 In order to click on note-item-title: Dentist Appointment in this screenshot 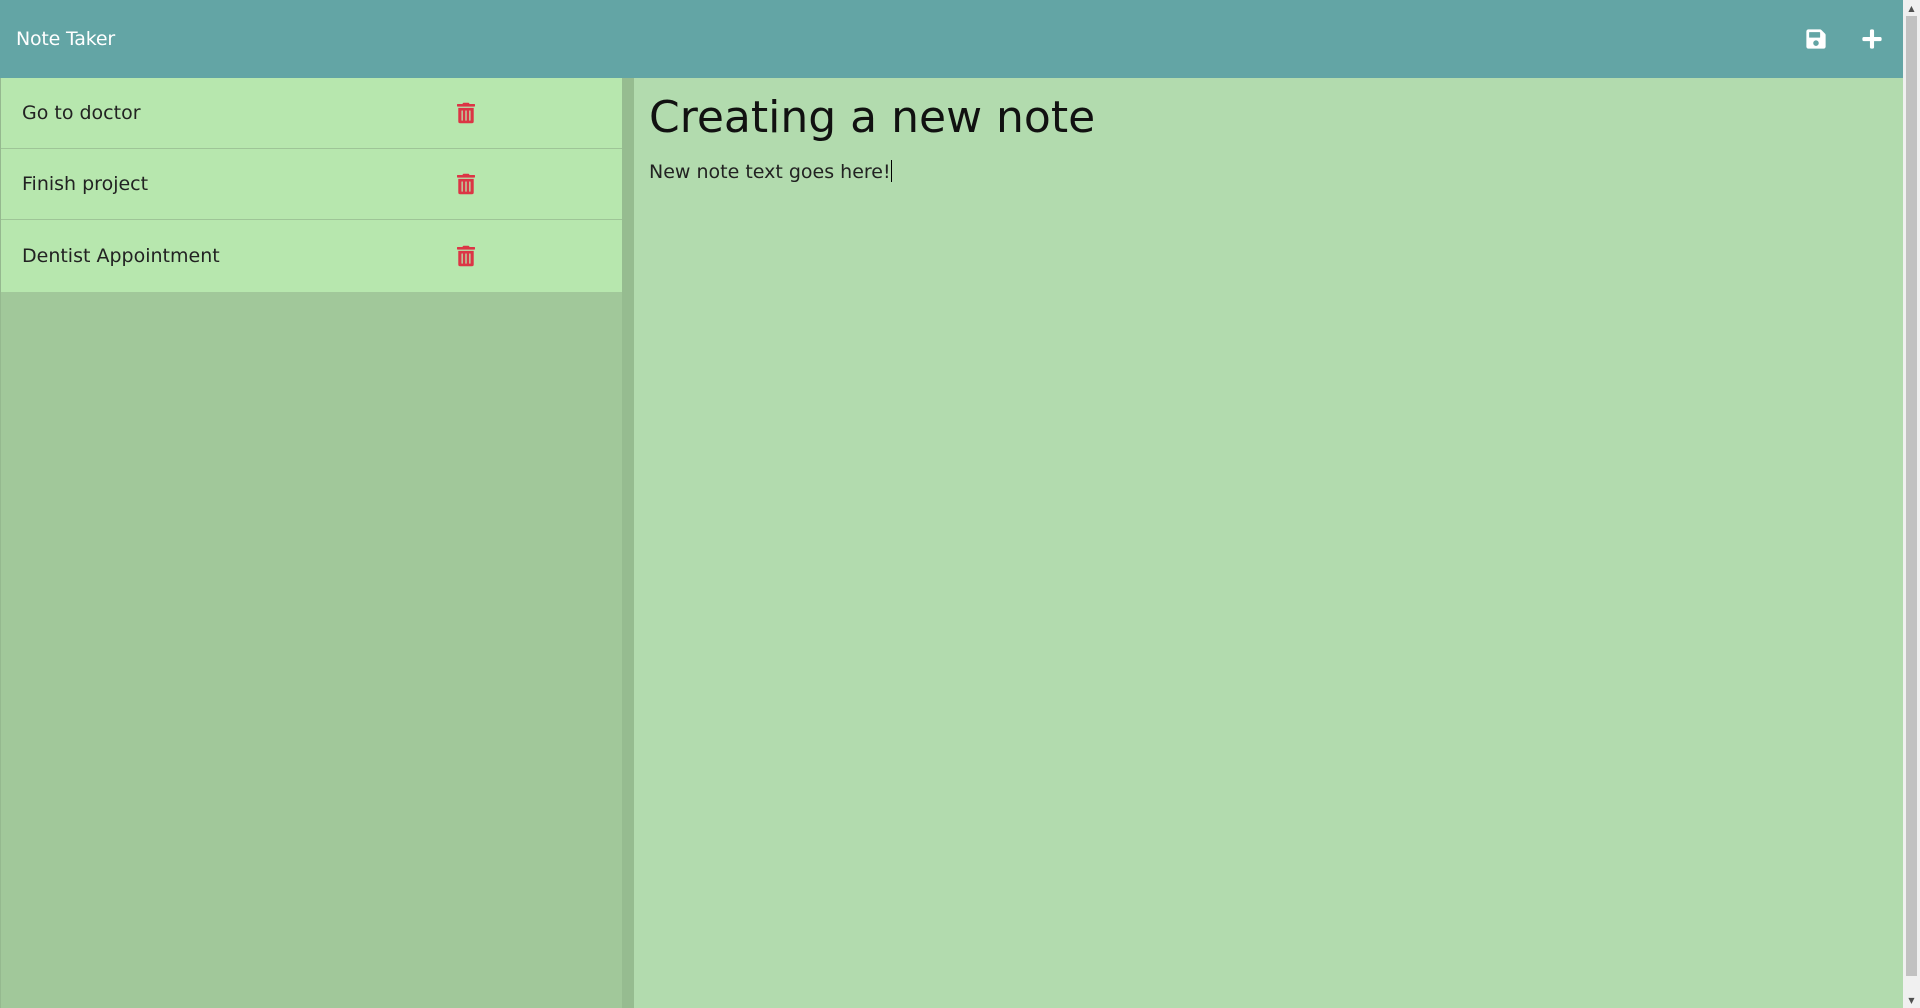, I will do `click(121, 256)`.